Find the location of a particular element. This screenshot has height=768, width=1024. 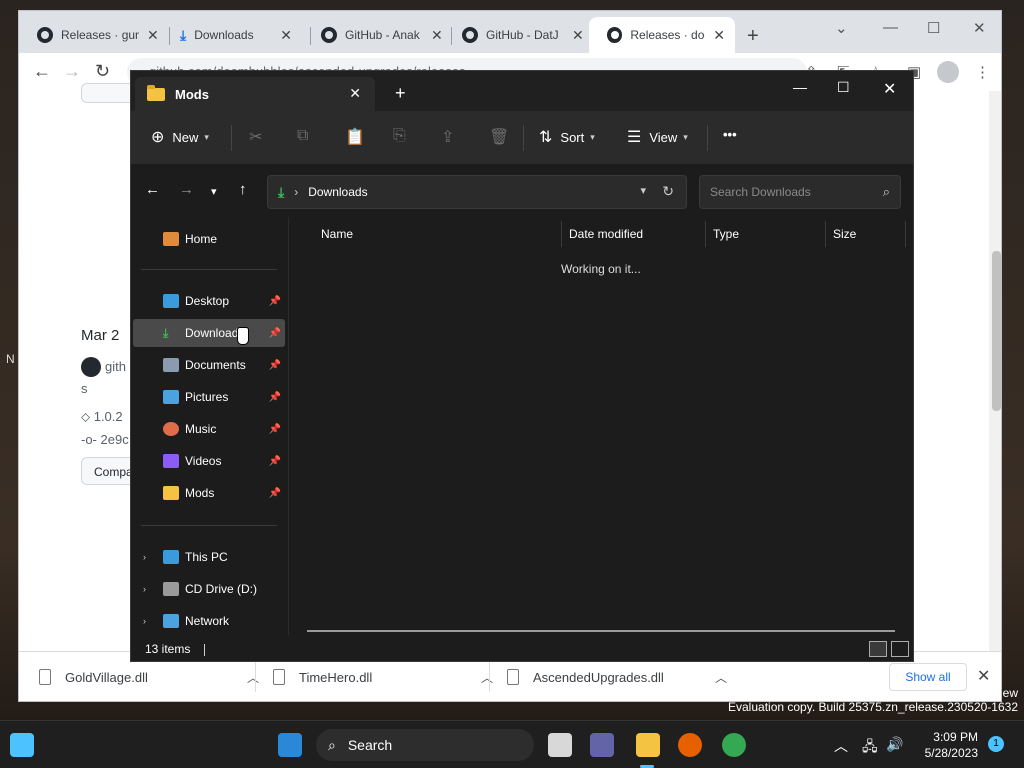

sidebar-item-videos: Videos 📌 is located at coordinates (209, 461).